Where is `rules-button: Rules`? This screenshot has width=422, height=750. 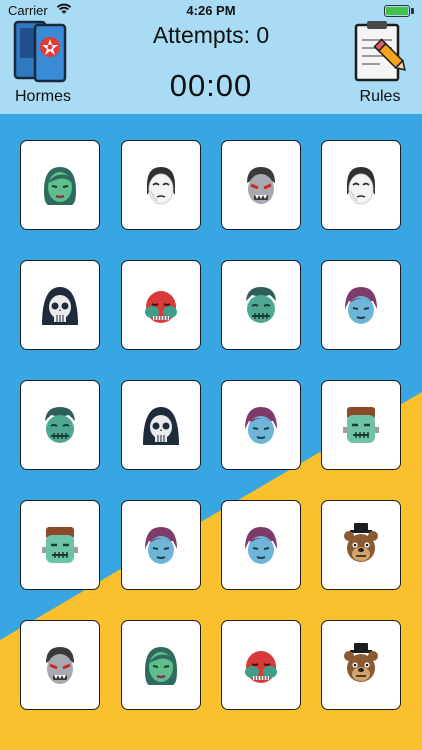 rules-button: Rules is located at coordinates (380, 63).